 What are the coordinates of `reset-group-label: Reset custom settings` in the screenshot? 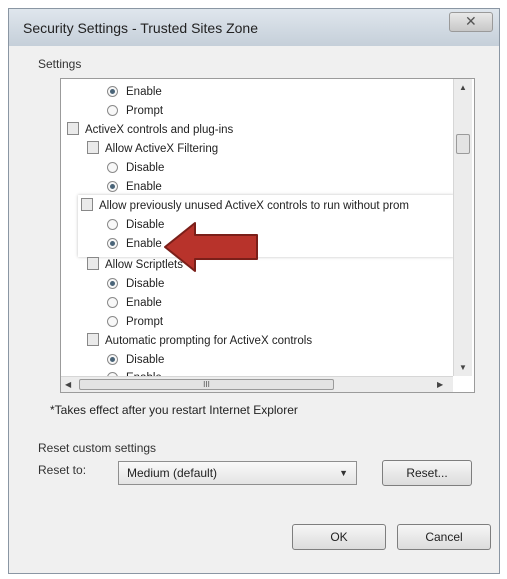 It's located at (97, 448).